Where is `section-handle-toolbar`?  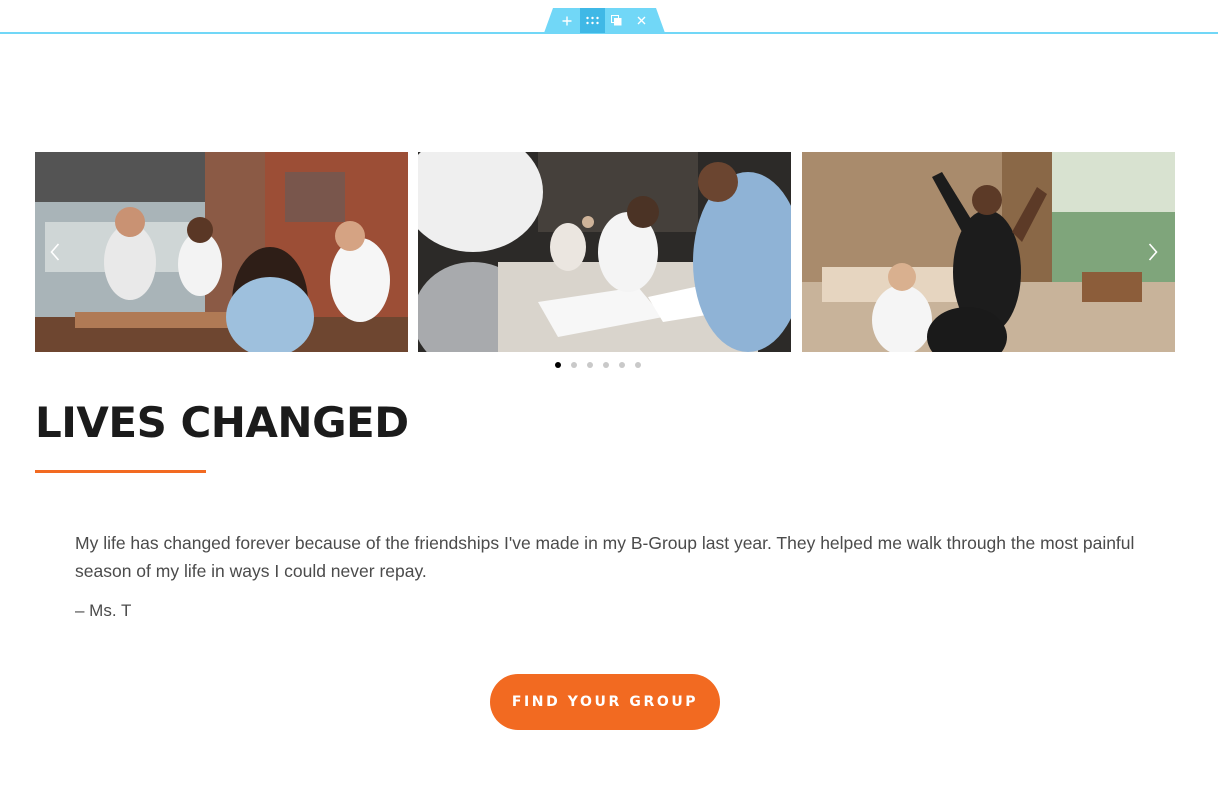
section-handle-toolbar is located at coordinates (604, 20).